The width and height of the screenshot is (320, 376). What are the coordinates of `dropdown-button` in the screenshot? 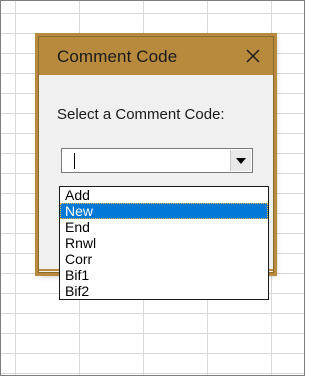 It's located at (240, 160).